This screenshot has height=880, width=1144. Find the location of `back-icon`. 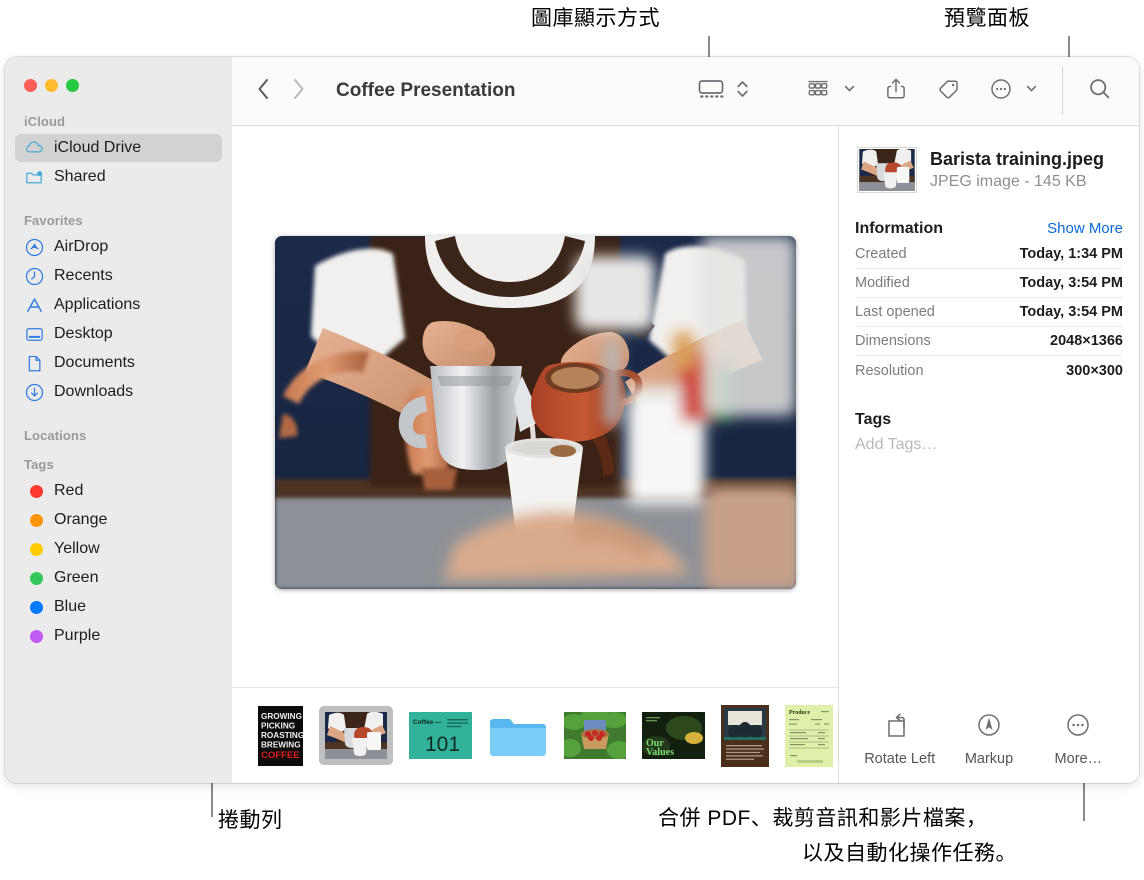

back-icon is located at coordinates (263, 91).